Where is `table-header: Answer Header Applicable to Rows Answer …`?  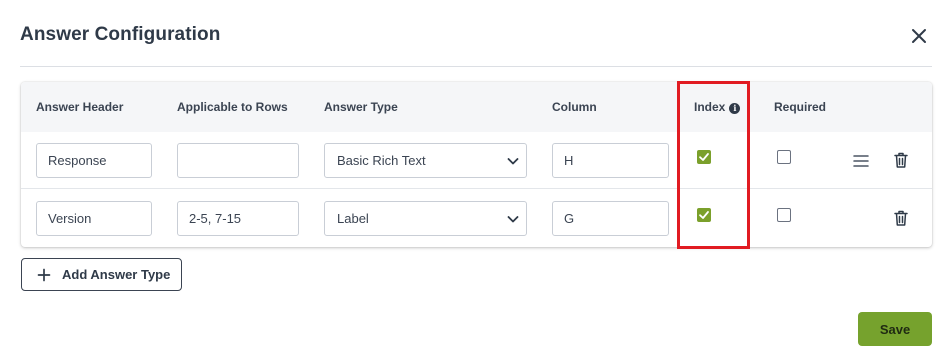 table-header: Answer Header Applicable to Rows Answer … is located at coordinates (476, 107).